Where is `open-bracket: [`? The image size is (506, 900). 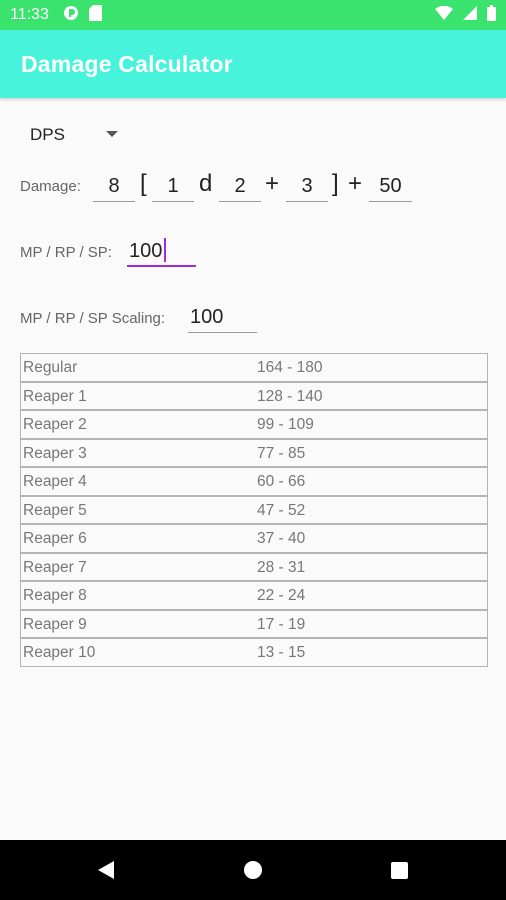
open-bracket: [ is located at coordinates (143, 183).